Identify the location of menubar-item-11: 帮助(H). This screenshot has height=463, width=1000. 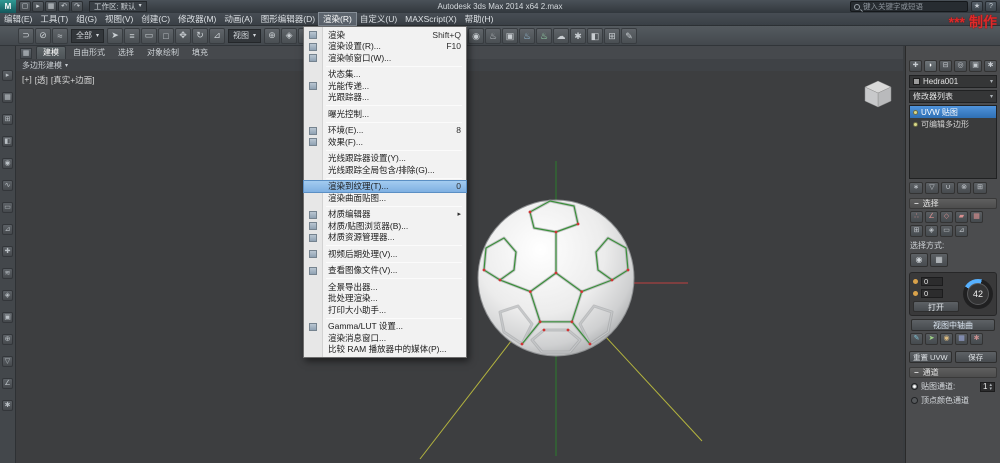
(479, 19).